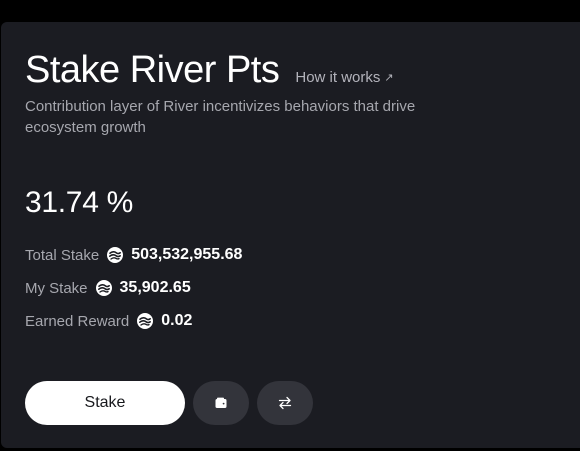  I want to click on apy-value: 31.74 %, so click(79, 202).